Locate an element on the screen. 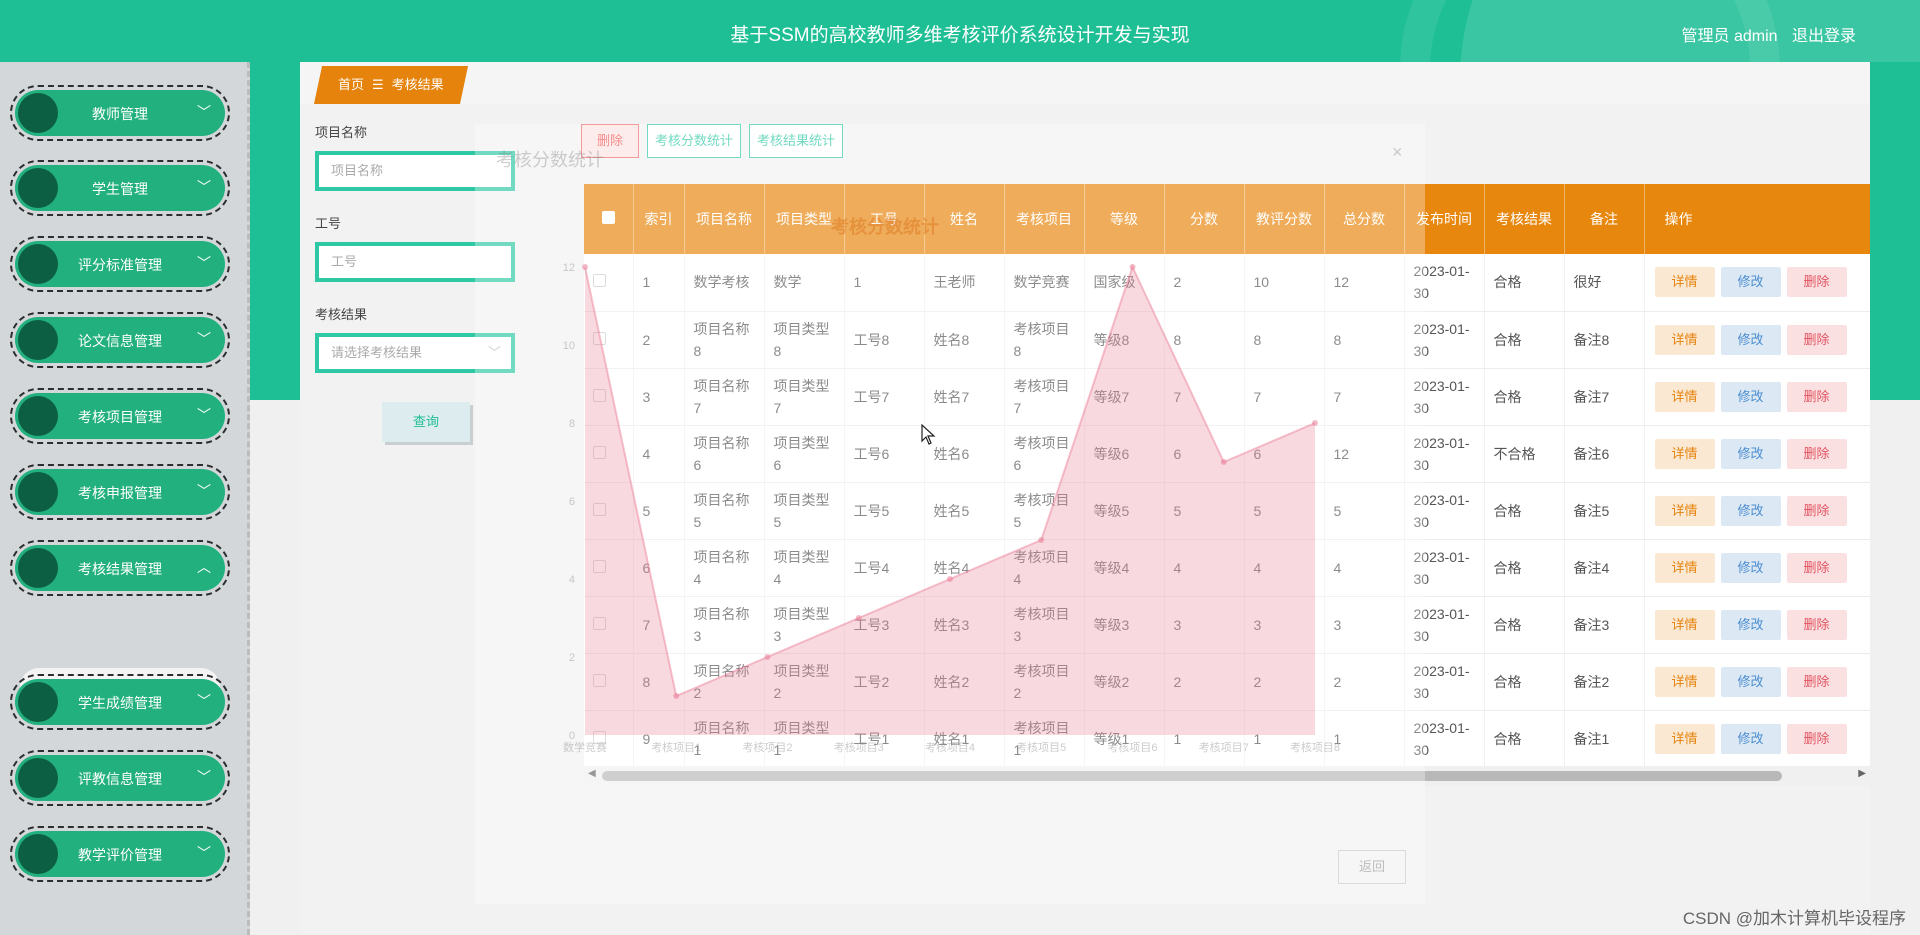 Image resolution: width=1920 pixels, height=935 pixels. breadcrumb-bar: 首页 ☰ 考核结果 is located at coordinates (1085, 83).